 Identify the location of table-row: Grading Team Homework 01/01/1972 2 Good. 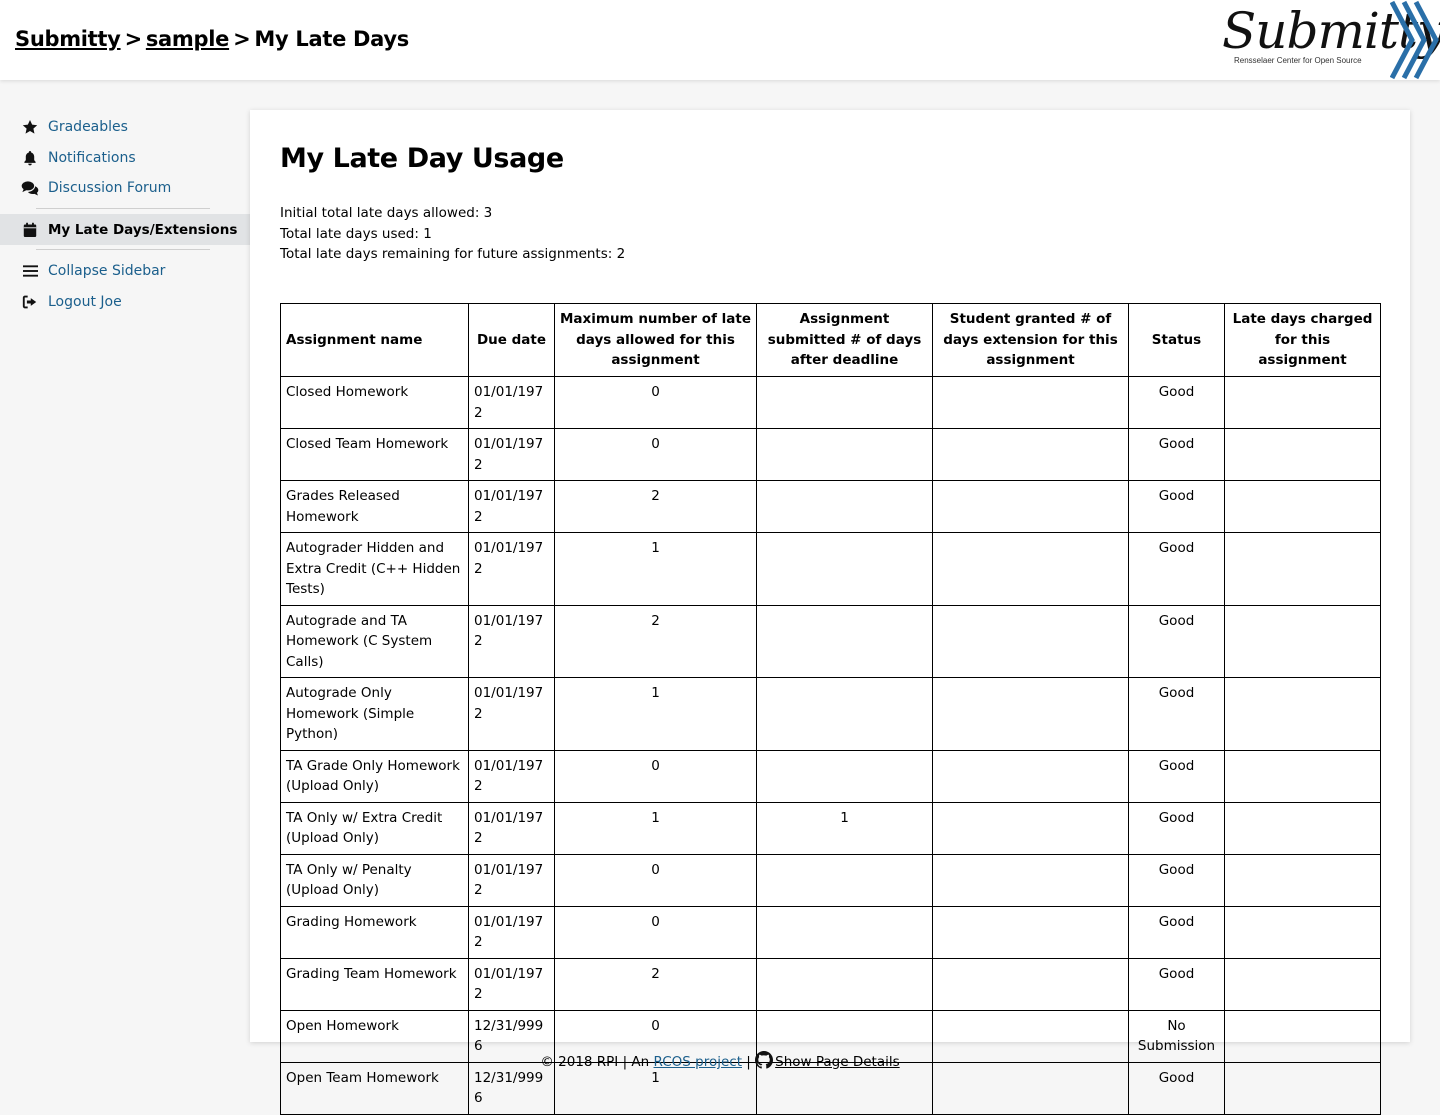
(830, 984).